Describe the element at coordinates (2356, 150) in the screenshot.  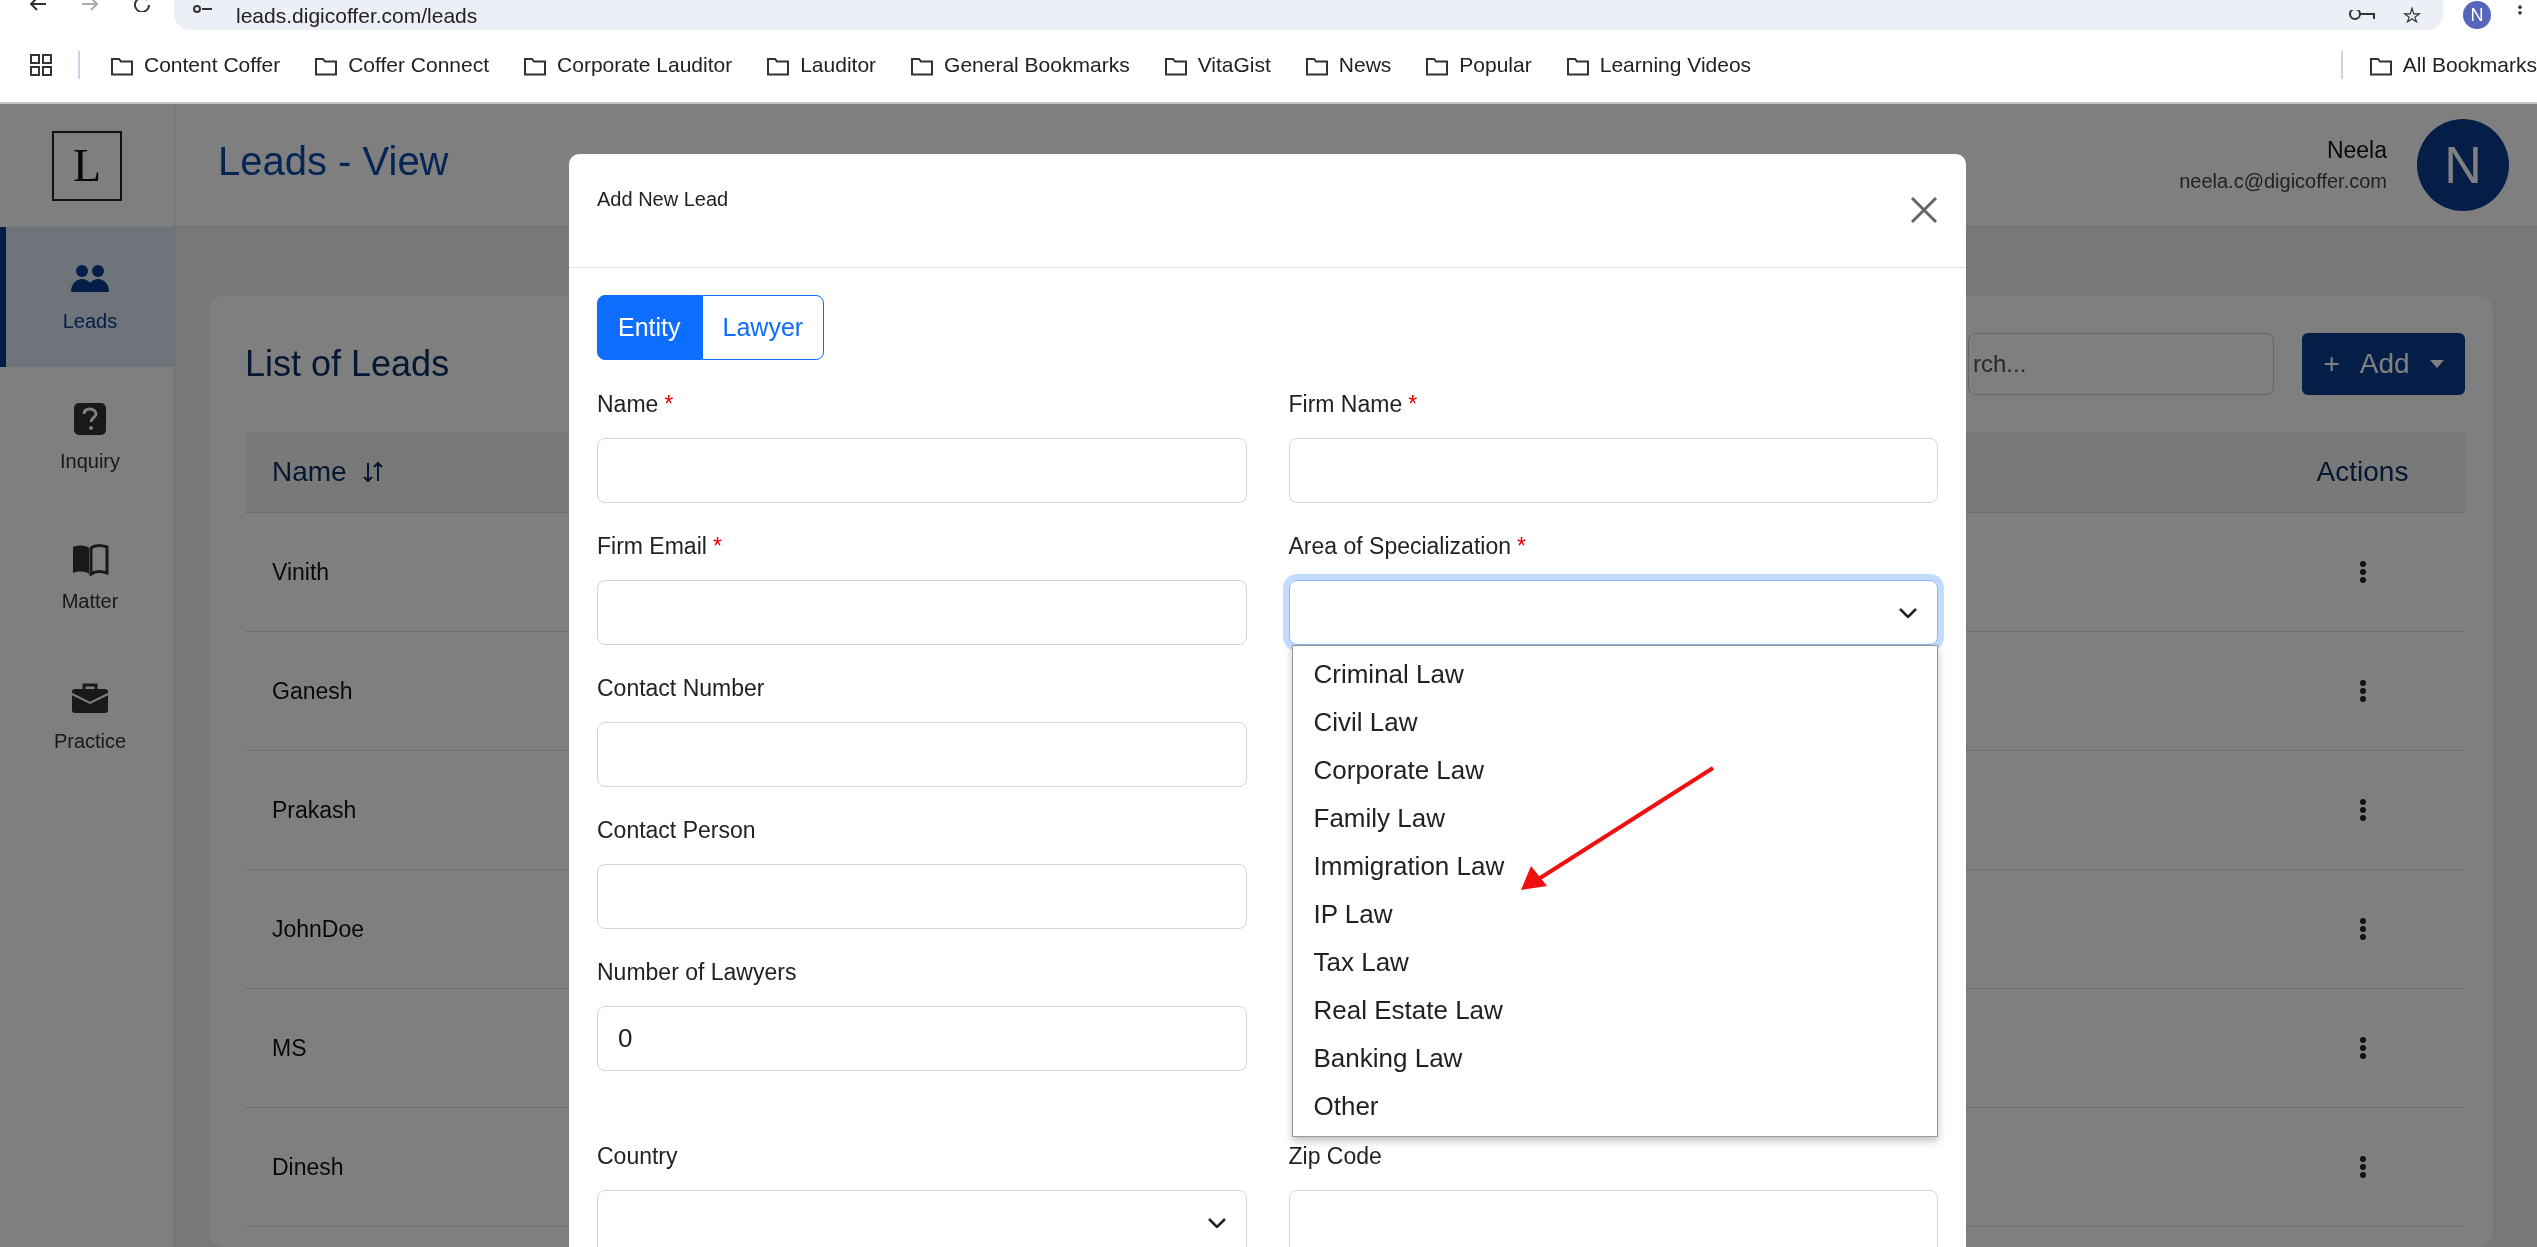
I see `user-name: Neela` at that location.